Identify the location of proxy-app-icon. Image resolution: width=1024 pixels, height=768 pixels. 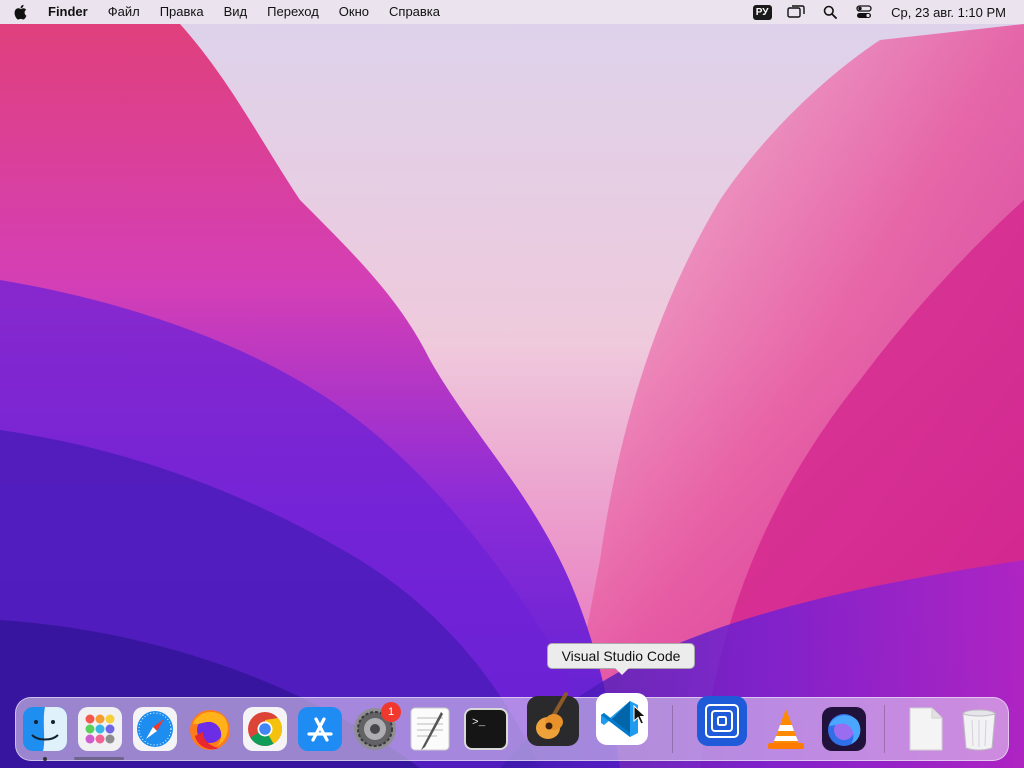
(722, 721).